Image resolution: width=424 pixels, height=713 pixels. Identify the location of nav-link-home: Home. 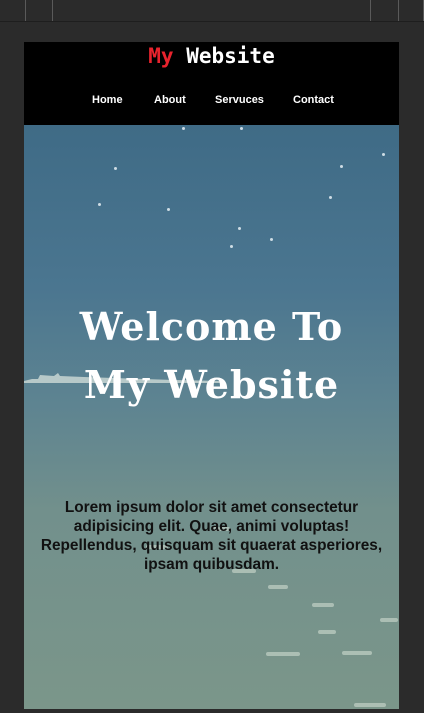
(107, 100).